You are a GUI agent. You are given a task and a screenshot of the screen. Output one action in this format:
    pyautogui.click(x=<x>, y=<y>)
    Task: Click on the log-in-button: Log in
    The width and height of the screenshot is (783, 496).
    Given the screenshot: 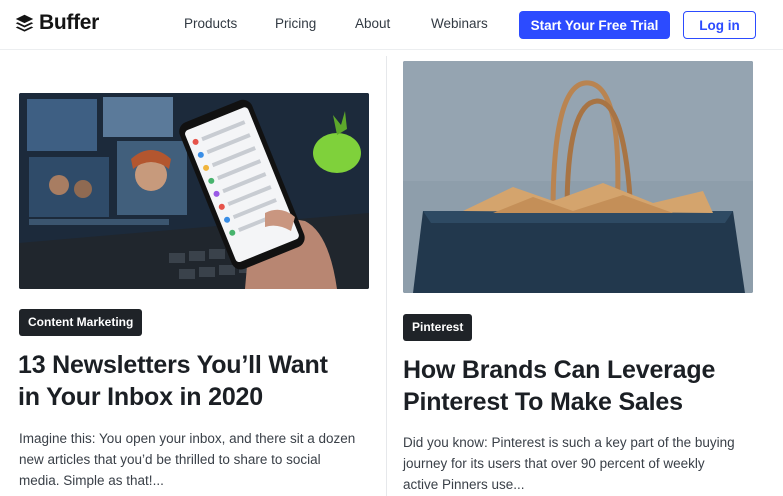 What is the action you would take?
    pyautogui.click(x=719, y=25)
    